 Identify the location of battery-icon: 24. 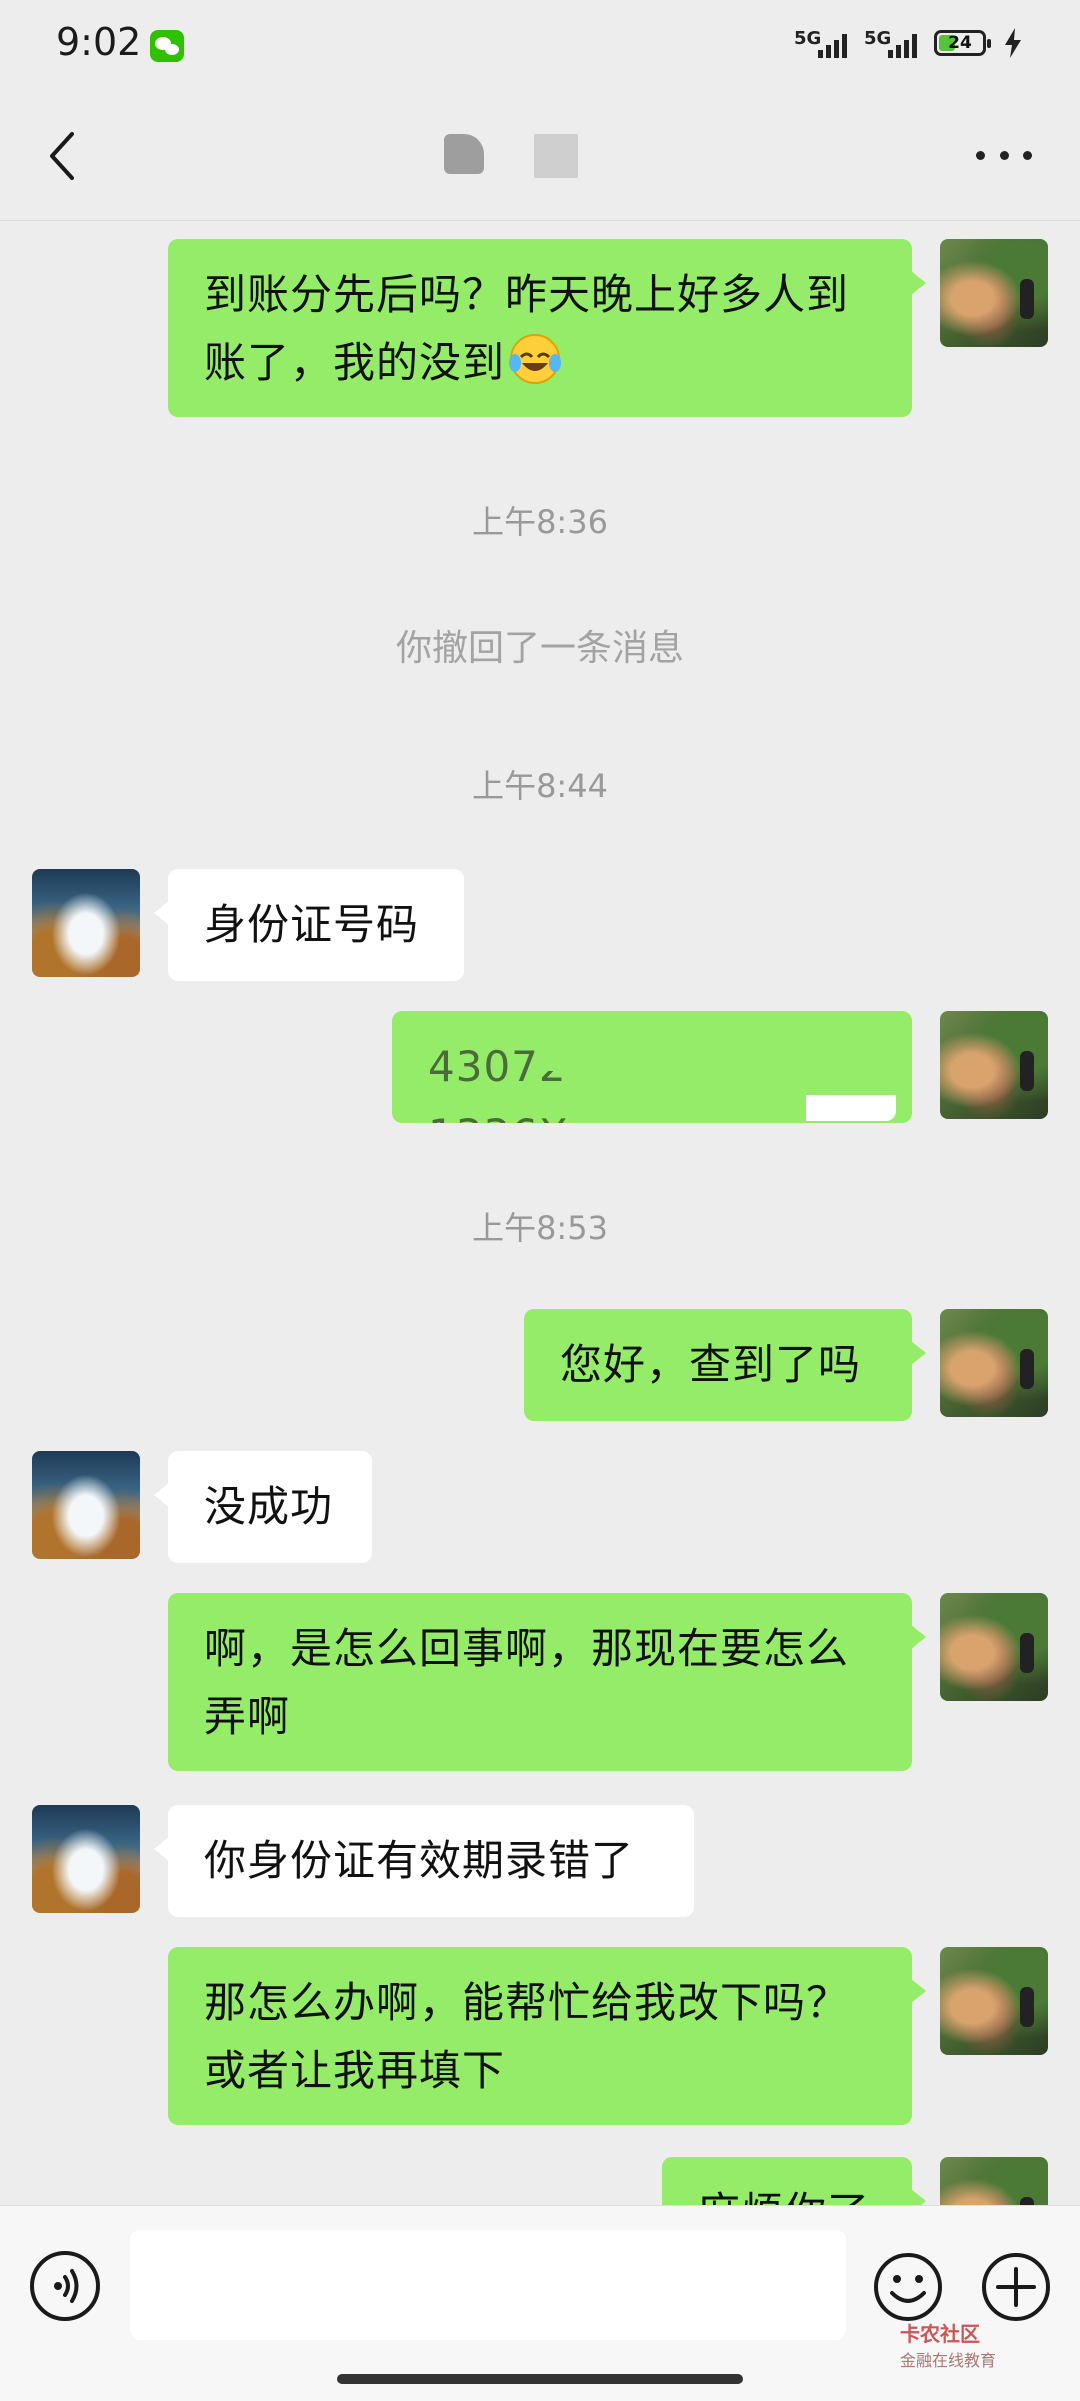
(962, 43).